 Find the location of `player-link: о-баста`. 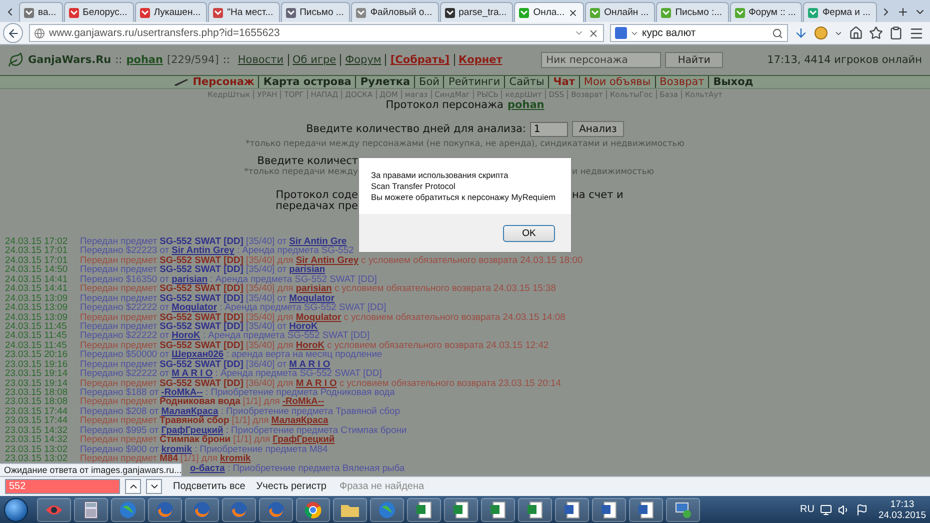

player-link: о-баста is located at coordinates (207, 467).